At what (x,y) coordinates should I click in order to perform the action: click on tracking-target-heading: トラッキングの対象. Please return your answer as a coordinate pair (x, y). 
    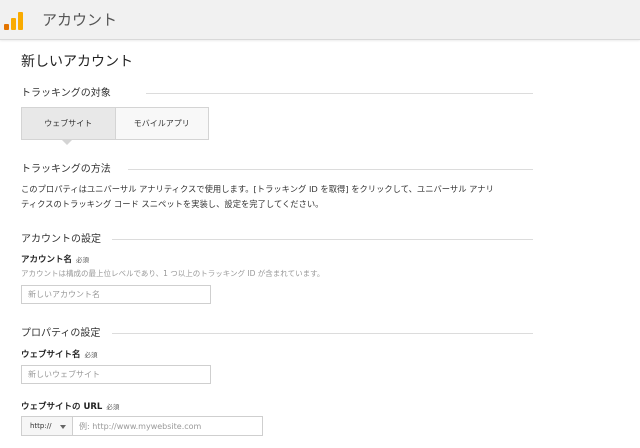
    Looking at the image, I should click on (66, 93).